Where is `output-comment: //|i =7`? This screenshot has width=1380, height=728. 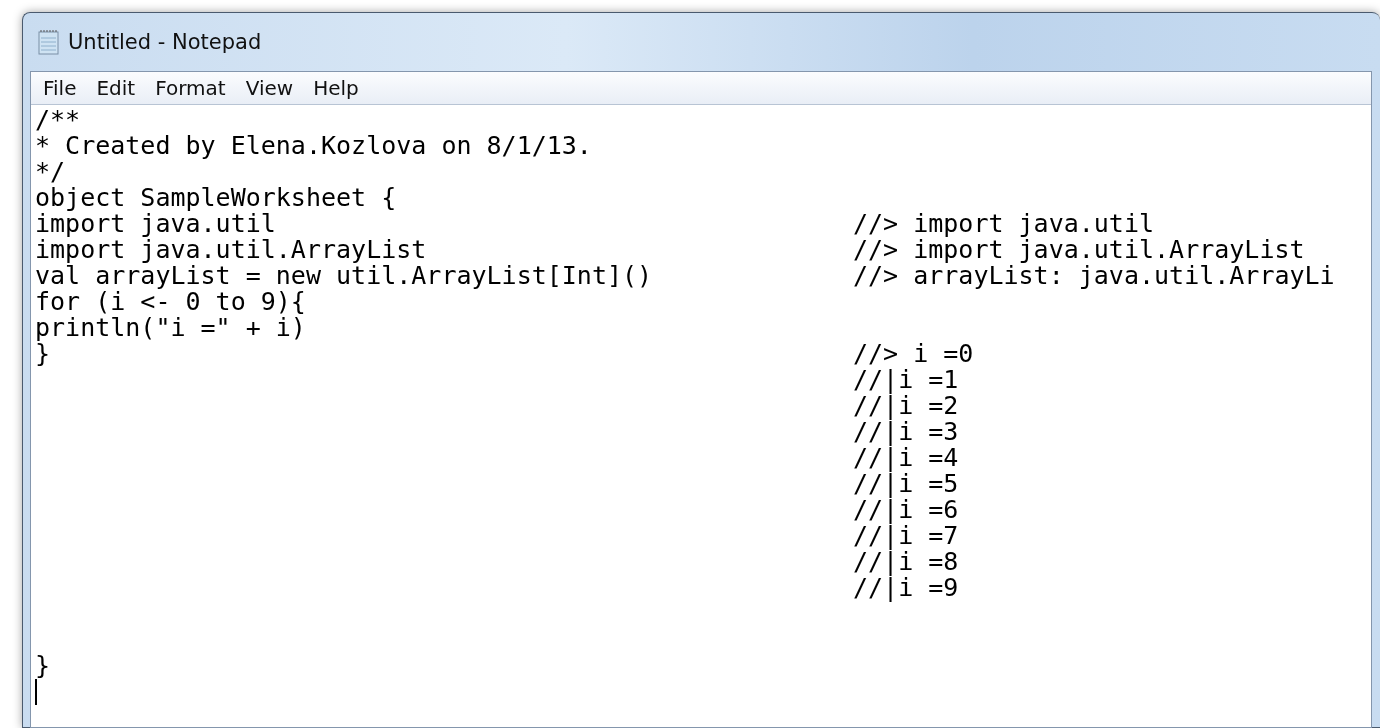
output-comment: //|i =7 is located at coordinates (906, 536).